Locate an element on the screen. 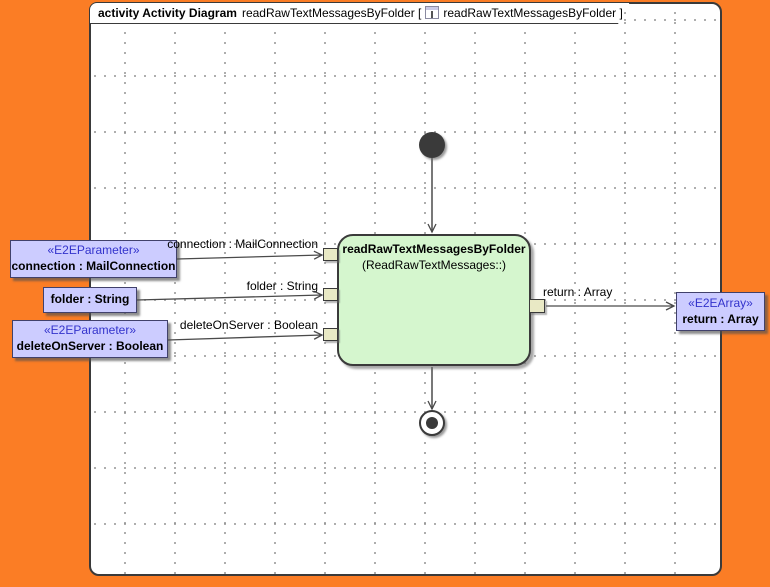 This screenshot has height=587, width=770. param-box-deleteOnServer: «E2EParameter» deleteOnServer : Boolean is located at coordinates (90, 339).